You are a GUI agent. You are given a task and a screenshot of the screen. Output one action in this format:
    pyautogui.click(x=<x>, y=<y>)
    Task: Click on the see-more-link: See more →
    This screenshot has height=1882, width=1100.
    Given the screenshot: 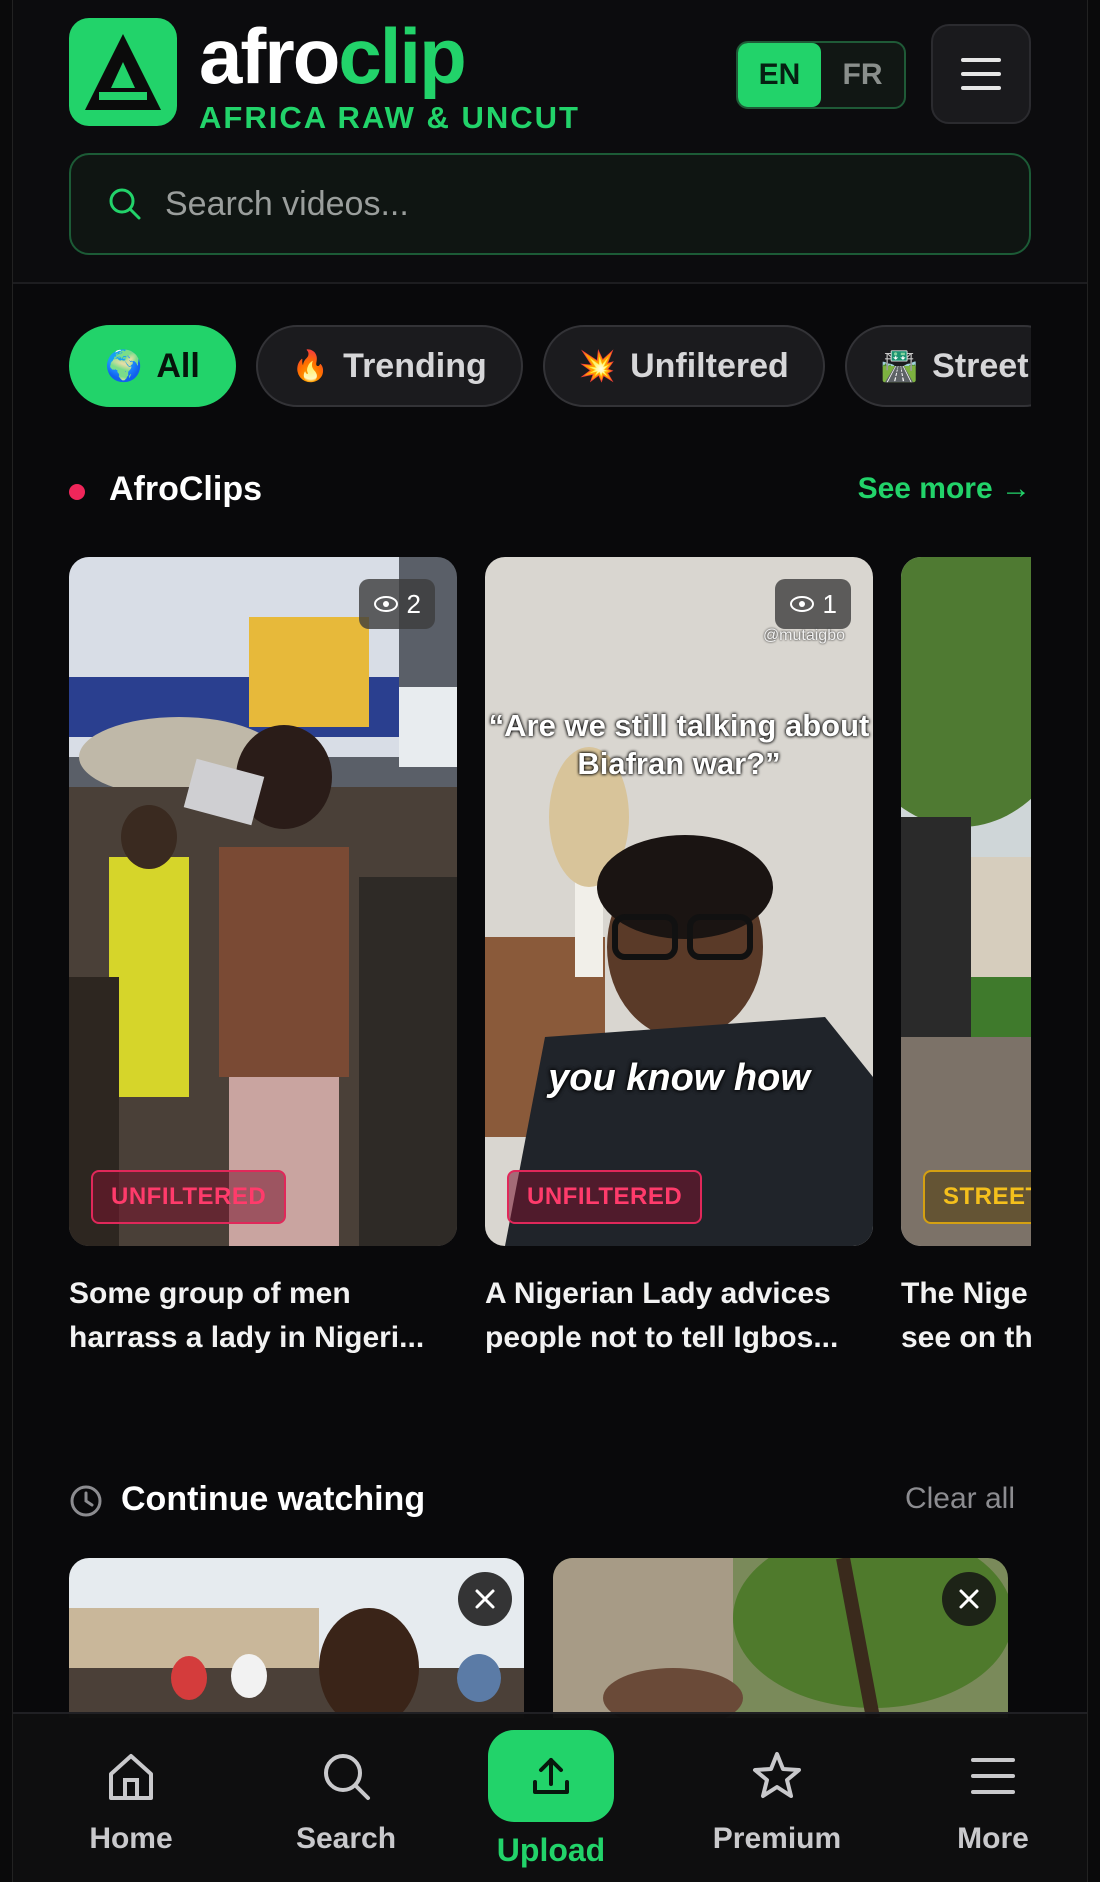 What is the action you would take?
    pyautogui.click(x=944, y=489)
    